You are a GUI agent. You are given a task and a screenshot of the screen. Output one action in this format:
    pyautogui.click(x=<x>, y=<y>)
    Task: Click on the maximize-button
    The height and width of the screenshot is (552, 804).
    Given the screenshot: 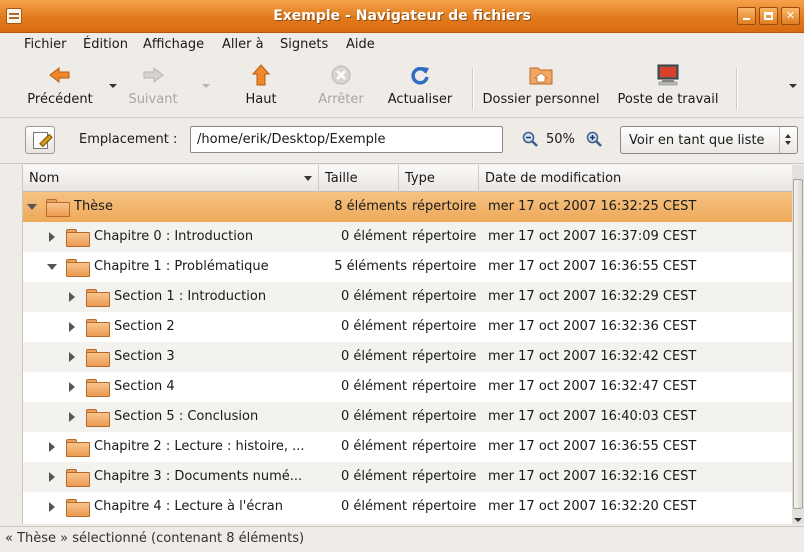 What is the action you would take?
    pyautogui.click(x=768, y=16)
    